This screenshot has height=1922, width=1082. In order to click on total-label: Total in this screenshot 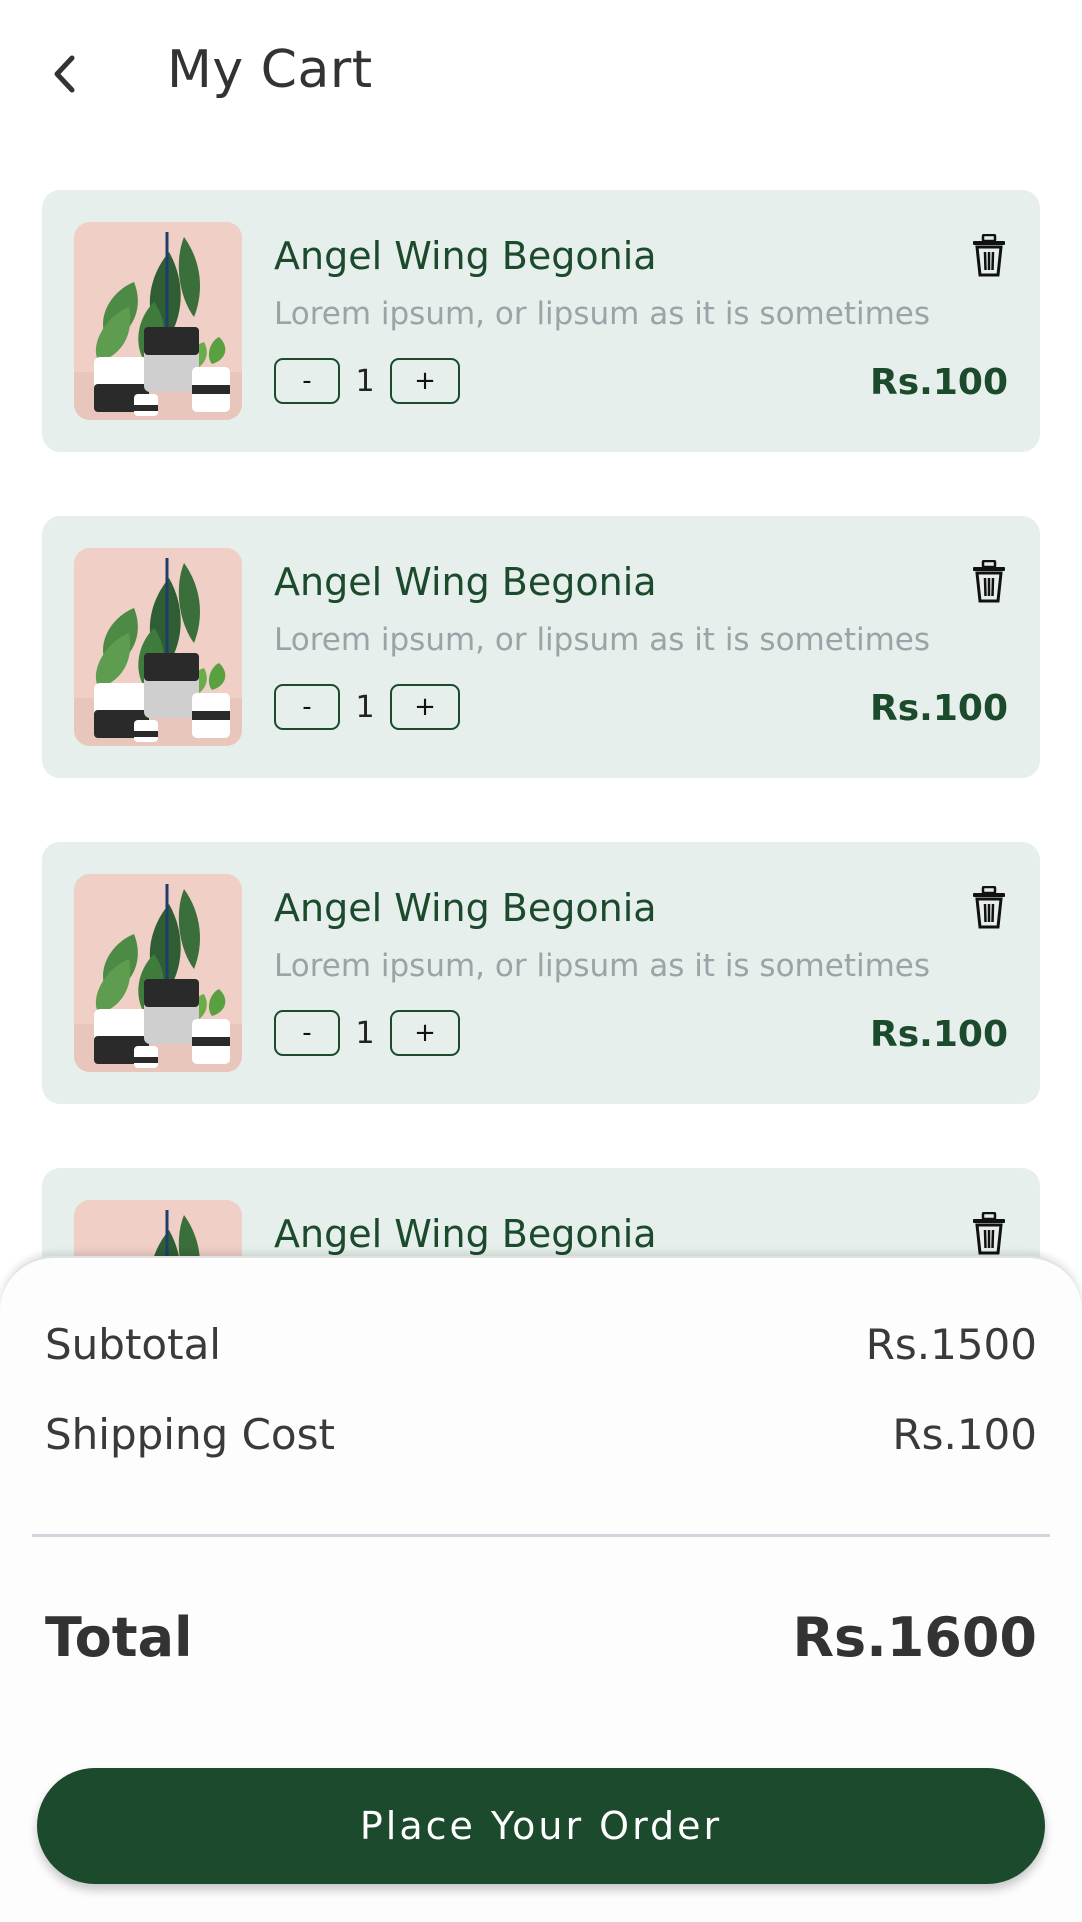, I will do `click(119, 1637)`.